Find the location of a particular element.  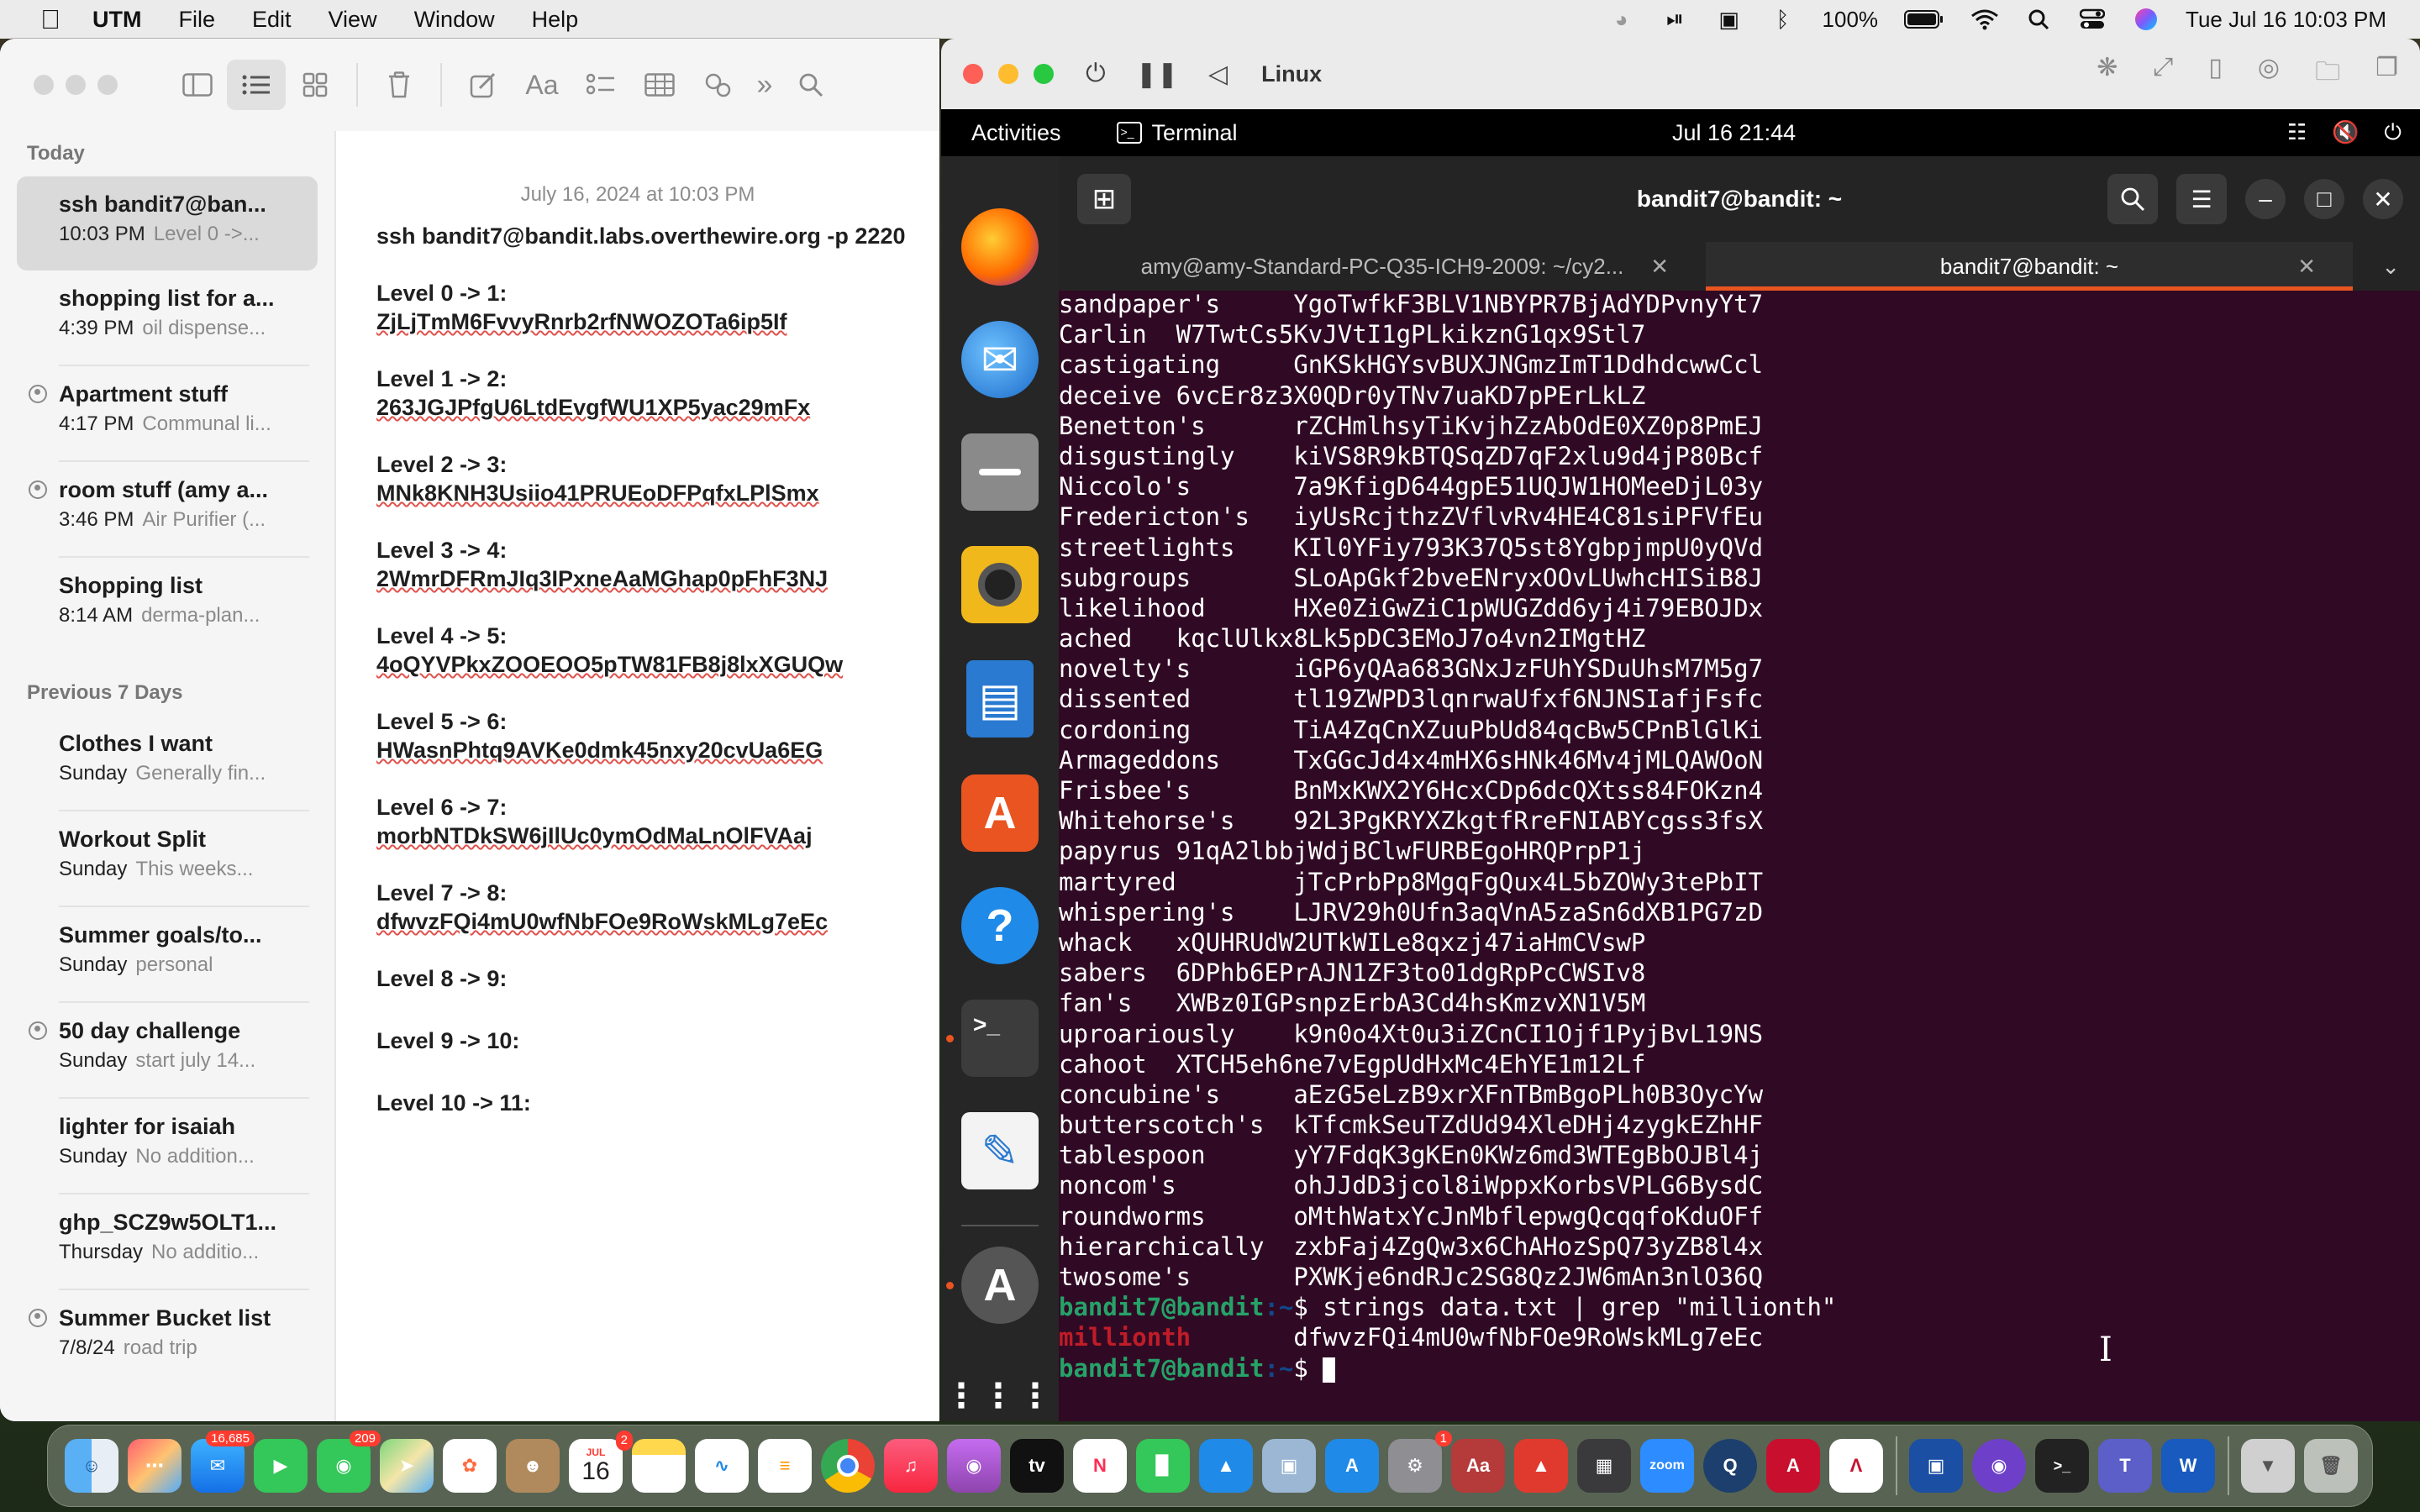

resize-icon: ⤢ is located at coordinates (2163, 74).